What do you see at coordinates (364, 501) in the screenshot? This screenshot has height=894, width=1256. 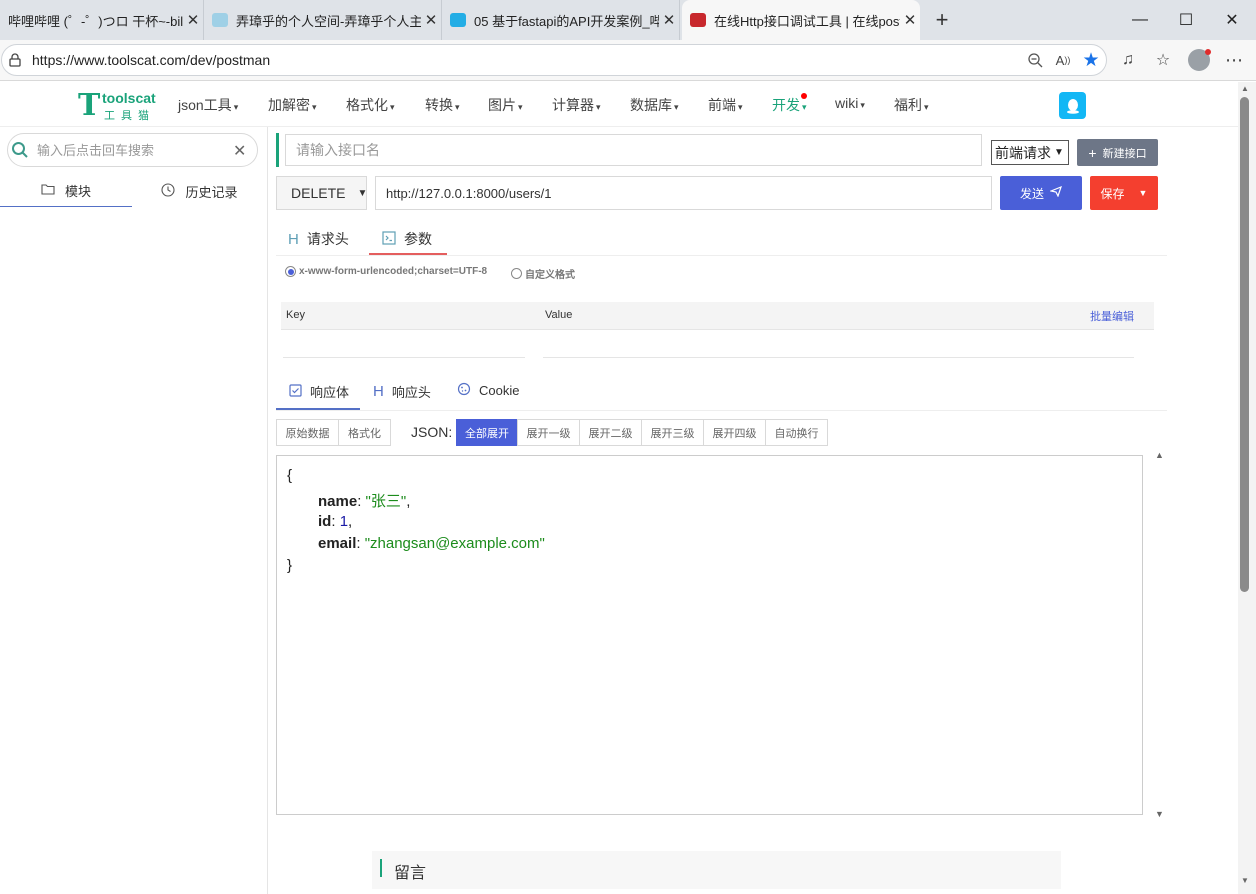 I see `json-field-name: name: "张三",` at bounding box center [364, 501].